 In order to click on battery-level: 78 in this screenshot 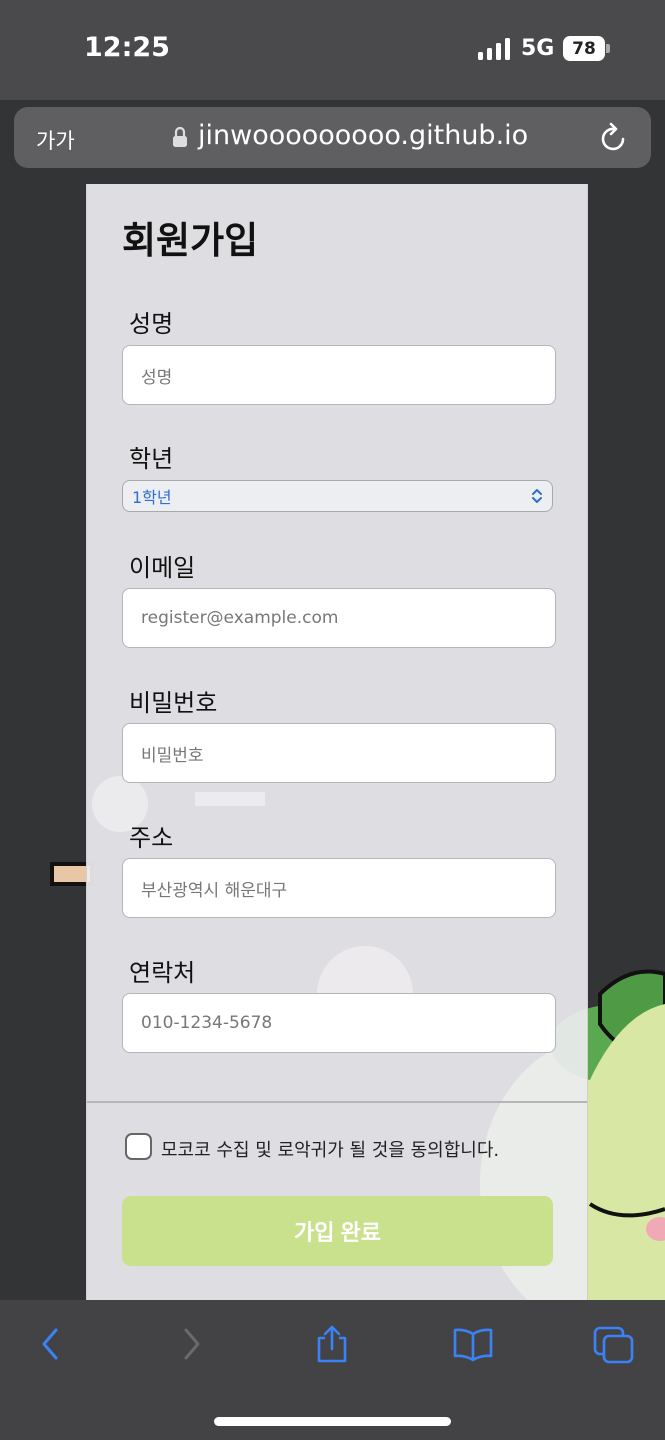, I will do `click(584, 48)`.